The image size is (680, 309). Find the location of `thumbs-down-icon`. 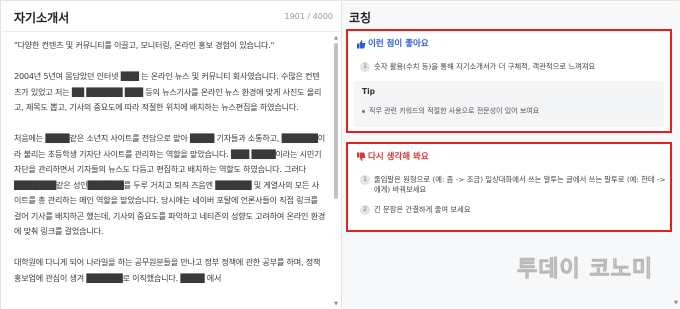

thumbs-down-icon is located at coordinates (361, 157).